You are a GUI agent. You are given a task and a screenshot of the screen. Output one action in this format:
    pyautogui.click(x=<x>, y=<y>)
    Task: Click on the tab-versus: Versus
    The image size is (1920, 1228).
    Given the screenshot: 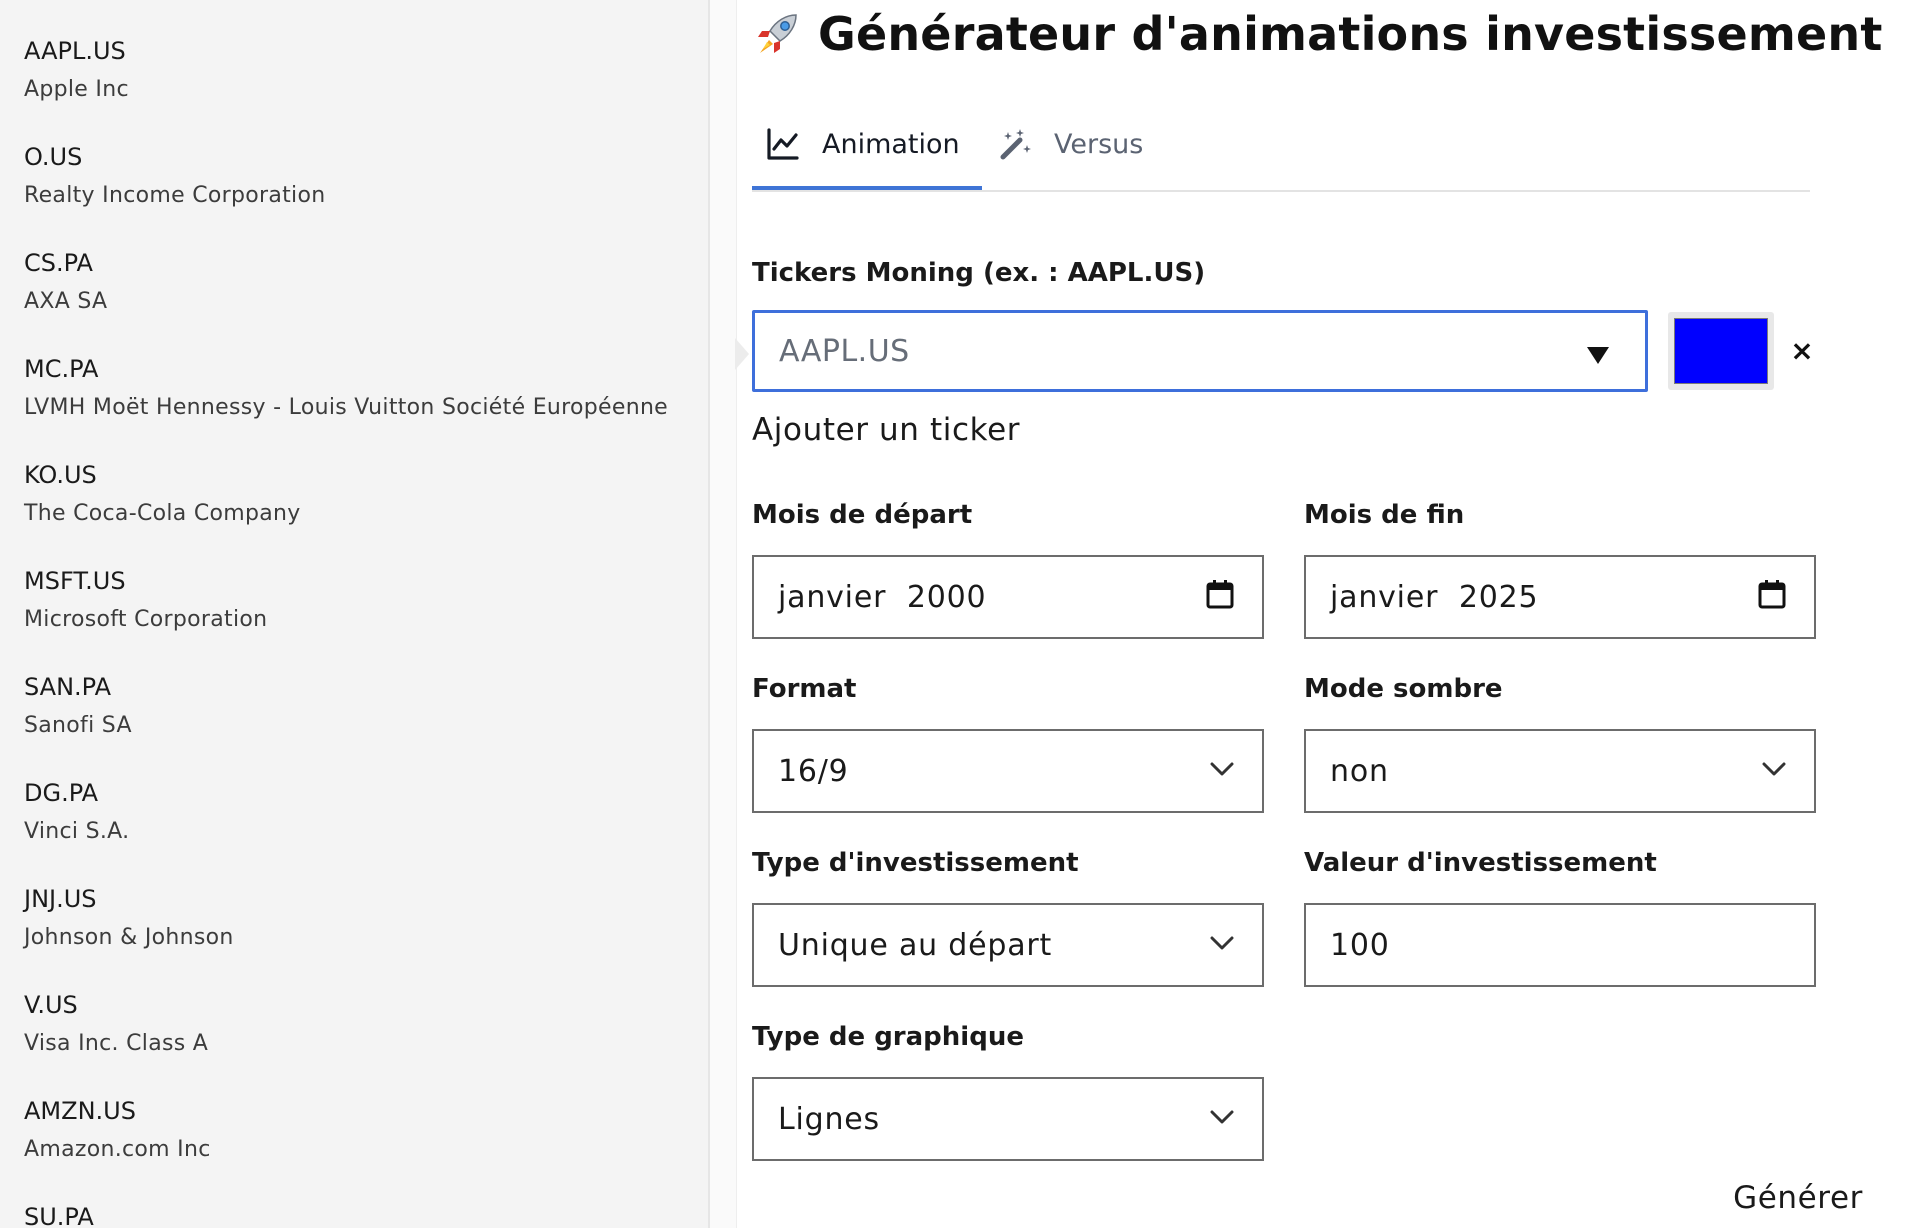 What is the action you would take?
    pyautogui.click(x=1070, y=144)
    